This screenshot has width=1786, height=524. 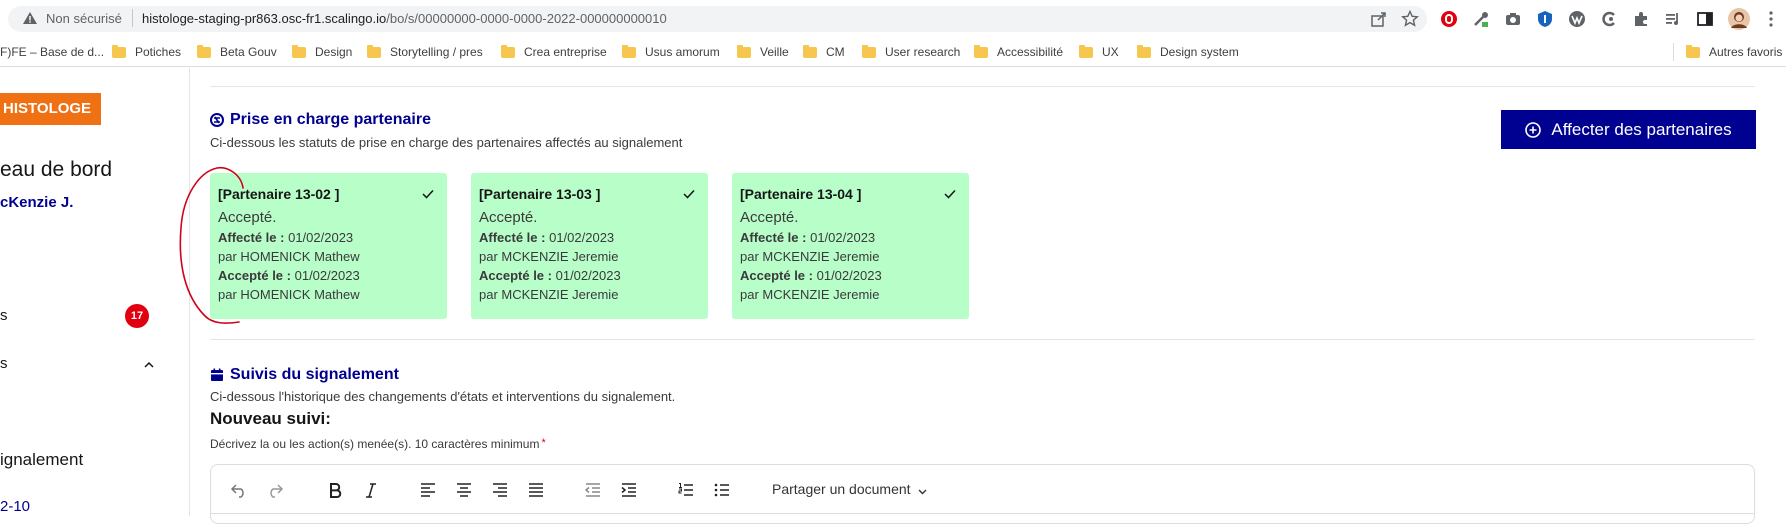 What do you see at coordinates (850, 489) in the screenshot?
I see `share-document-dropdown: Partager un document` at bounding box center [850, 489].